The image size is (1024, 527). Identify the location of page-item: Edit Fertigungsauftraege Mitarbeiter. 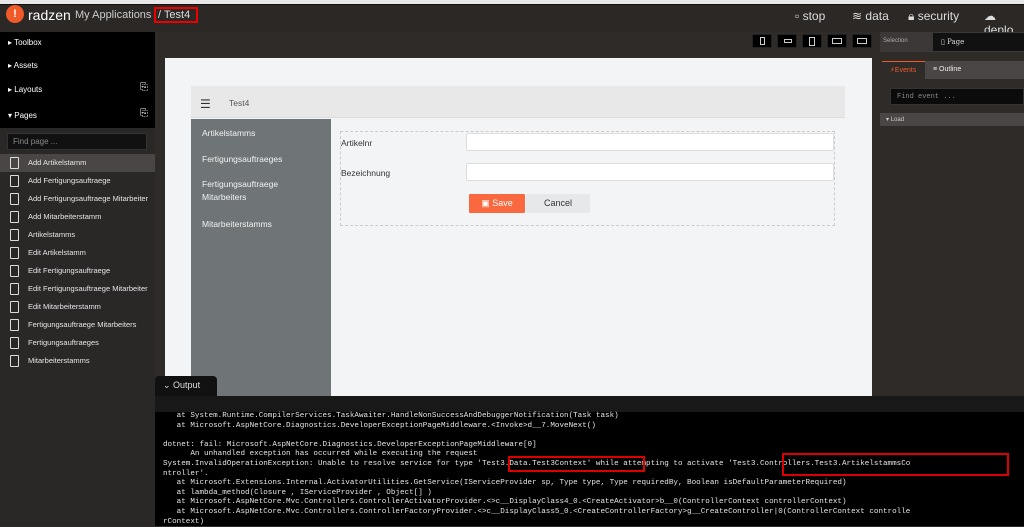
(77, 289).